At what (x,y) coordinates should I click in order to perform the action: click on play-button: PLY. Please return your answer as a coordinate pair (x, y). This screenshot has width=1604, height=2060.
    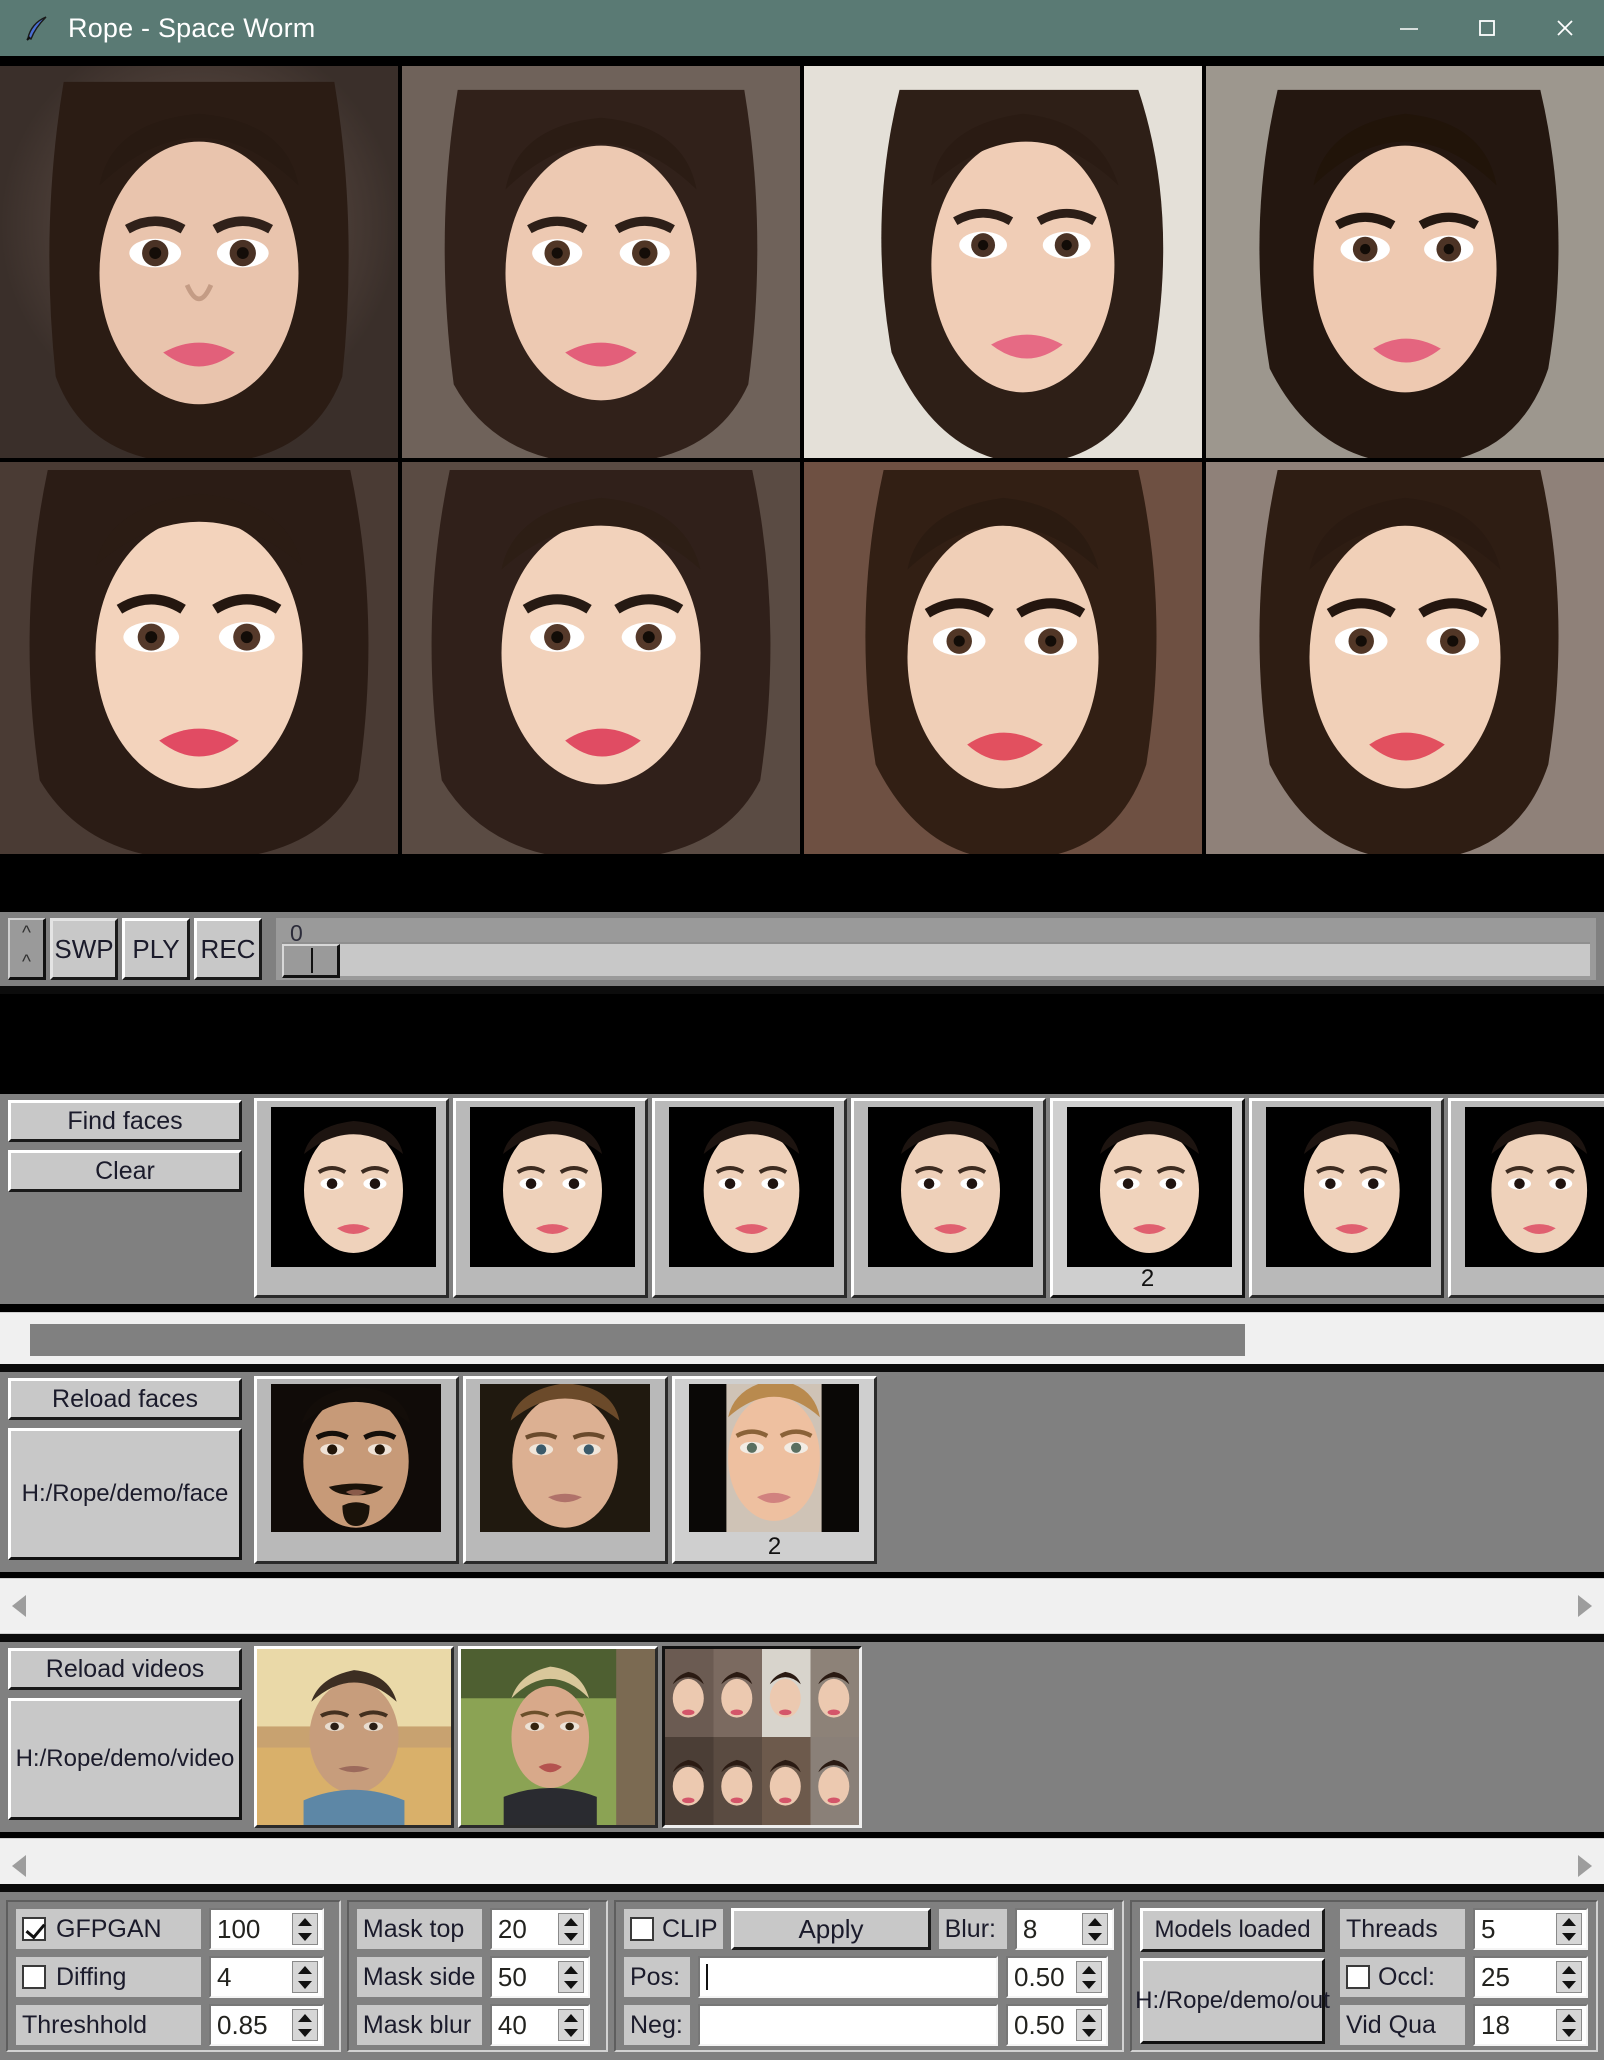
    Looking at the image, I should click on (156, 949).